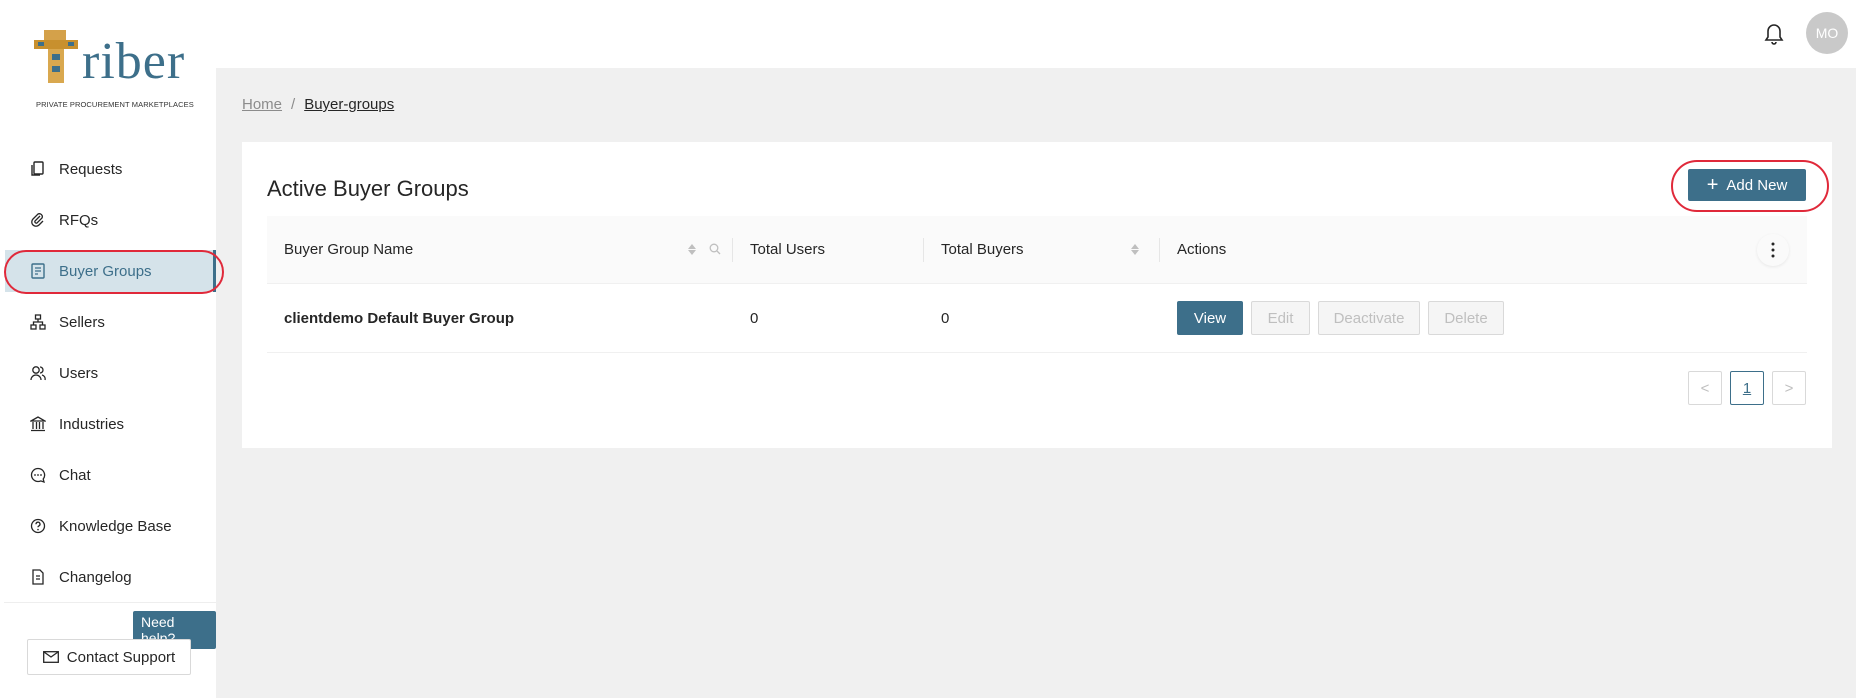 The image size is (1856, 698). What do you see at coordinates (56, 56) in the screenshot?
I see `logo-totem-icon` at bounding box center [56, 56].